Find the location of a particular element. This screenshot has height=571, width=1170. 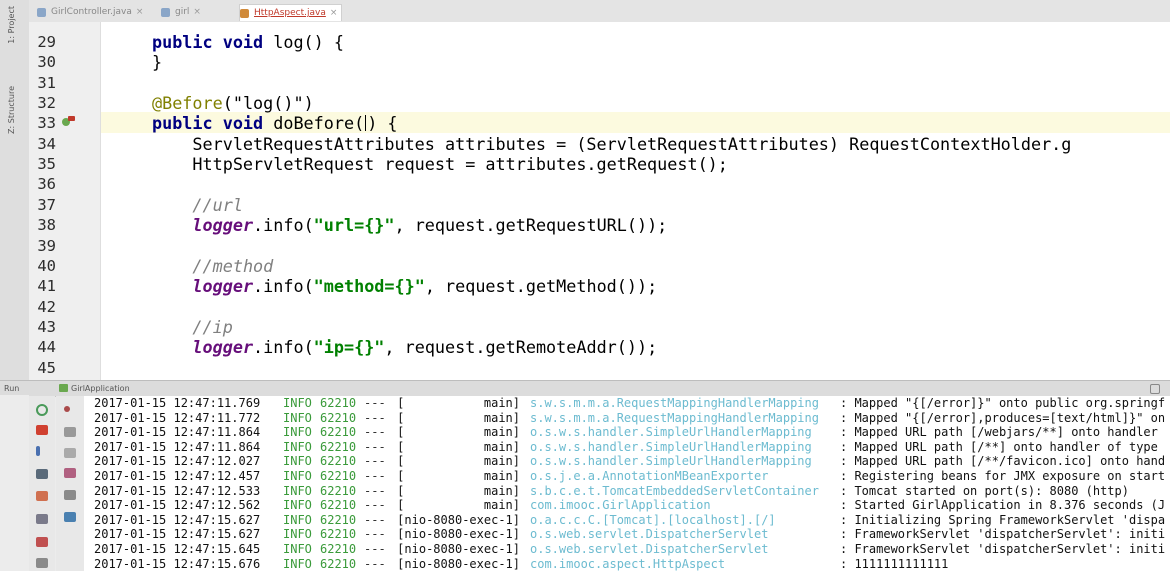

pin-icon is located at coordinates (42, 542).